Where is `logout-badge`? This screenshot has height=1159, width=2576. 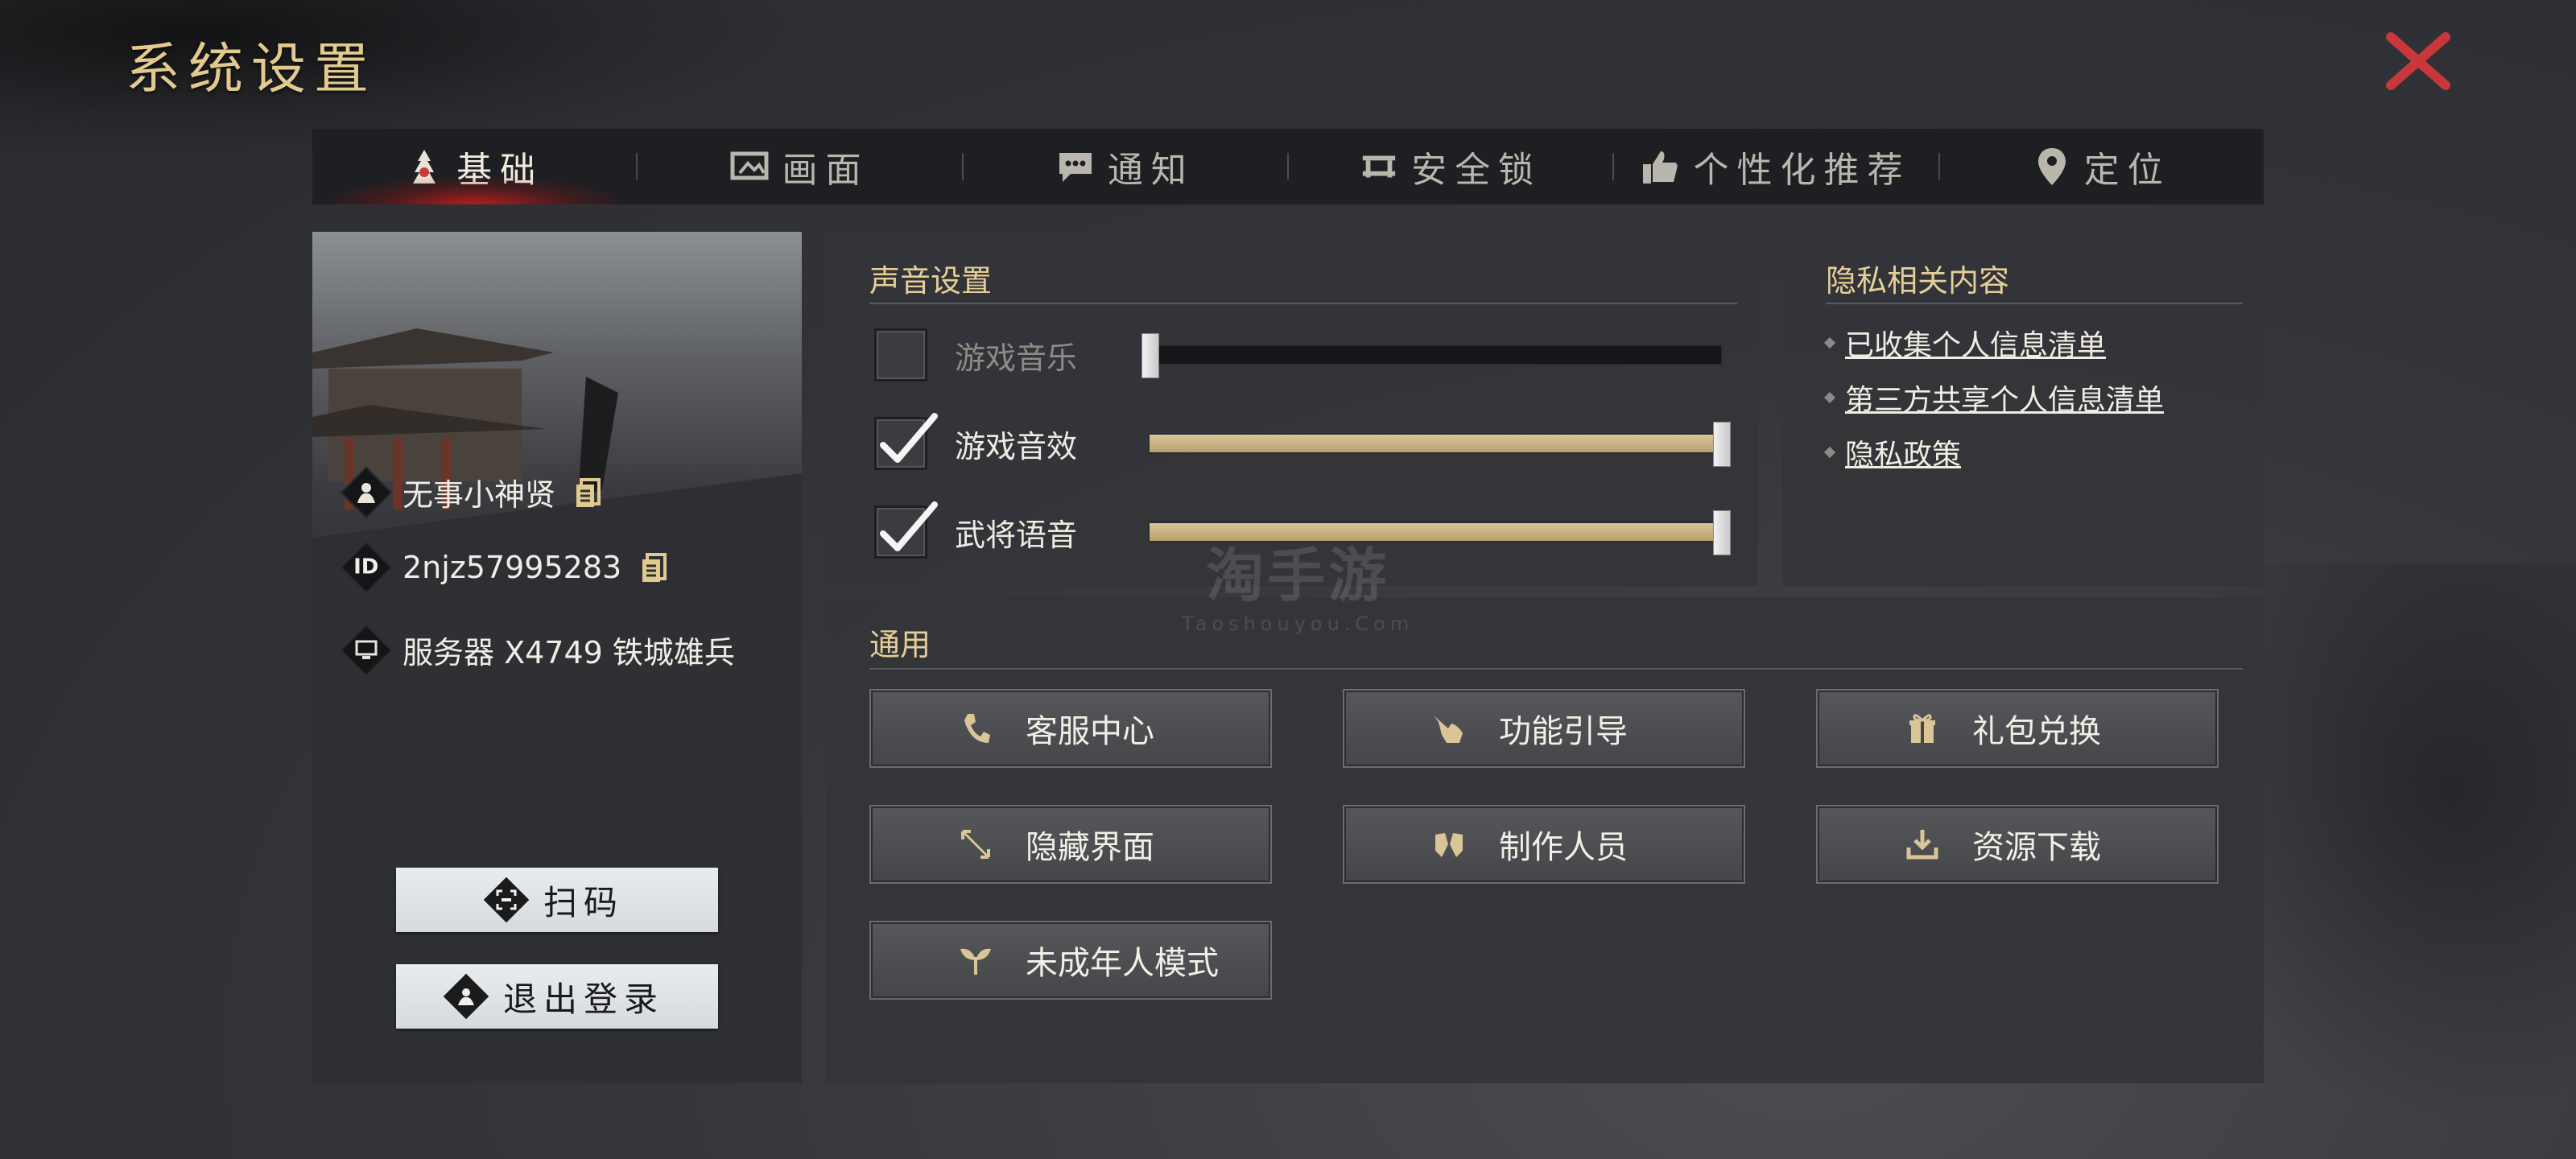
logout-badge is located at coordinates (466, 996).